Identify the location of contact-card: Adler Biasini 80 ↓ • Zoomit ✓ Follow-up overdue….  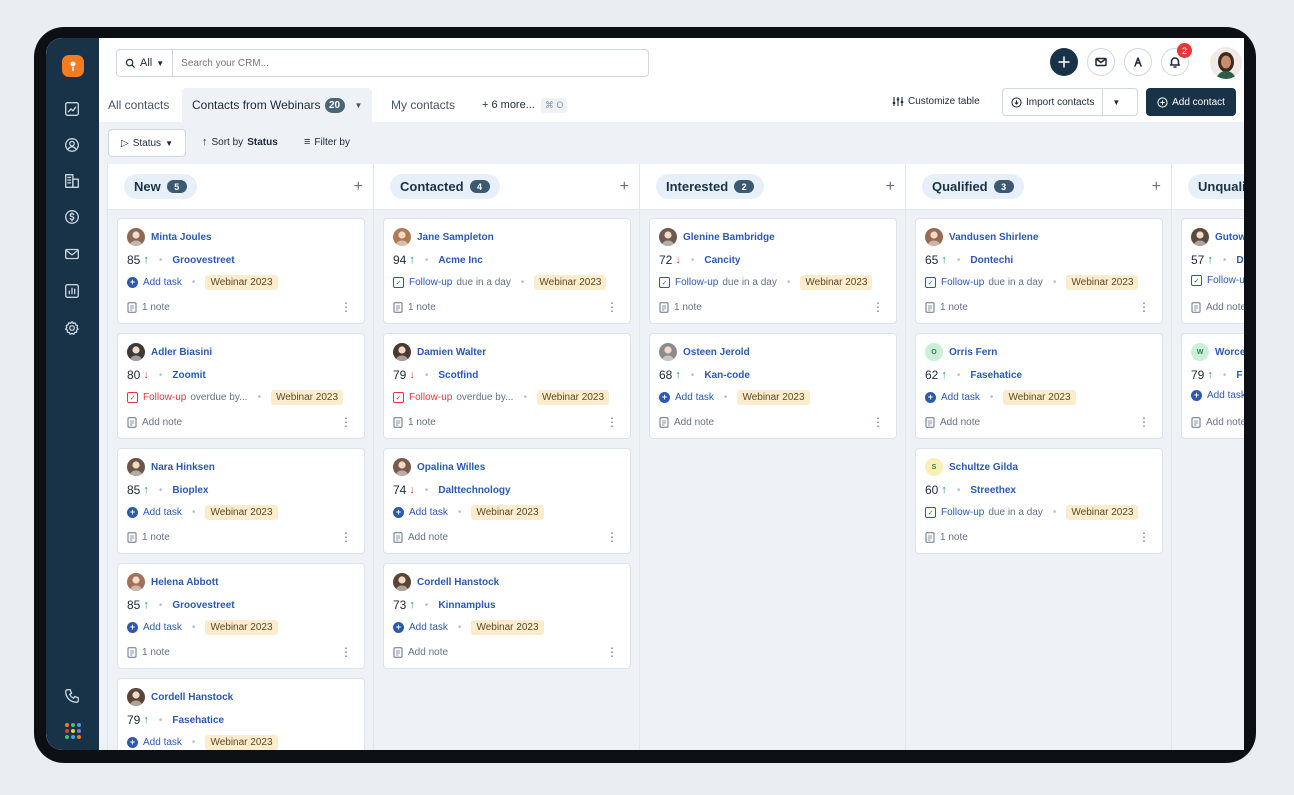
(241, 386).